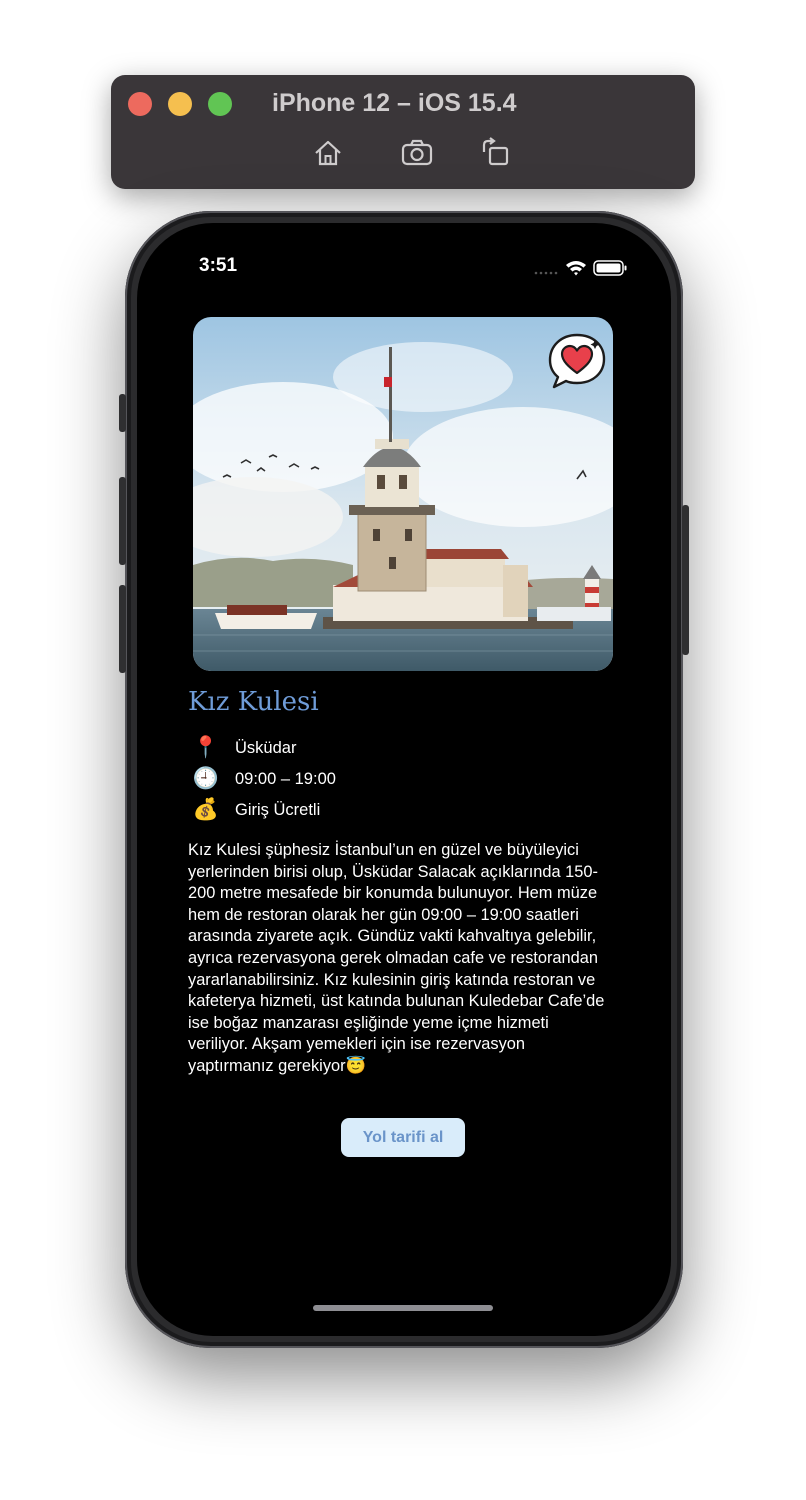 Image resolution: width=806 pixels, height=1500 pixels. Describe the element at coordinates (576, 268) in the screenshot. I see `wifi-icon` at that location.